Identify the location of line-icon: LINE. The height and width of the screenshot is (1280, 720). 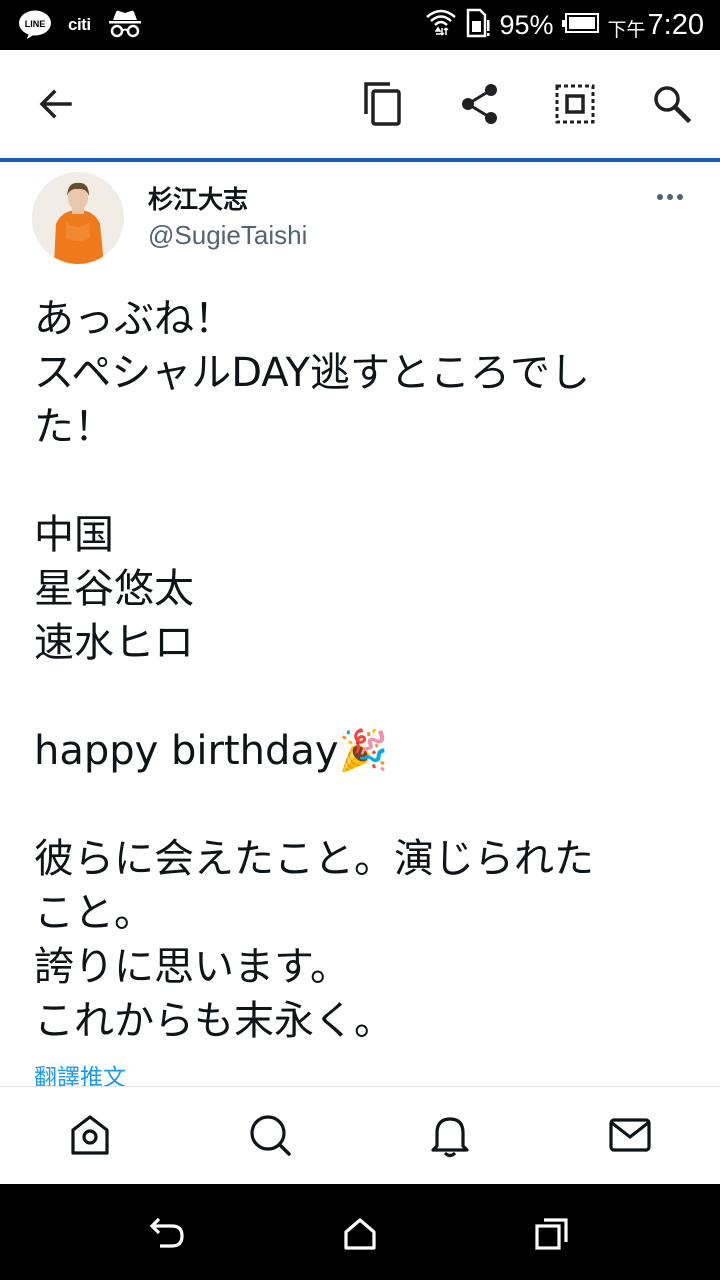
(35, 25).